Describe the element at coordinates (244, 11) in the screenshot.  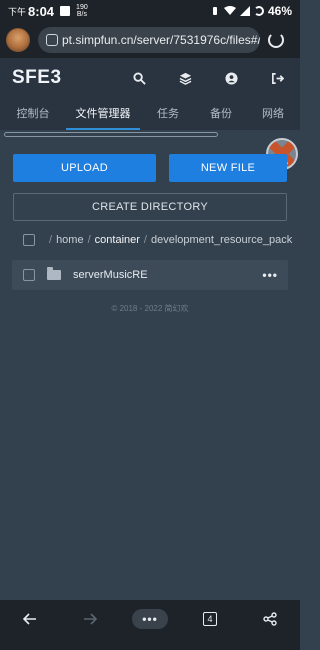
I see `signal-icon` at that location.